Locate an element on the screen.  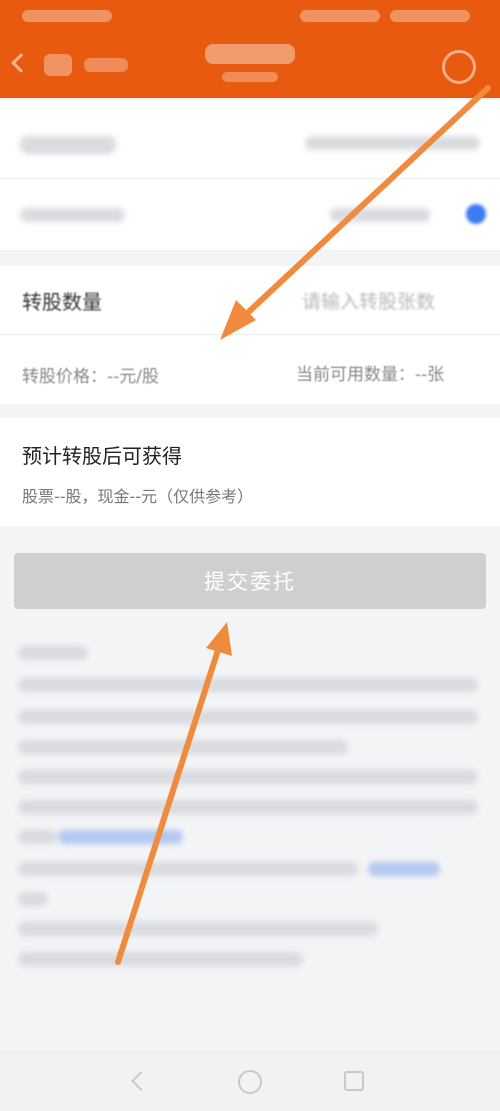
circle-home-icon is located at coordinates (250, 1082).